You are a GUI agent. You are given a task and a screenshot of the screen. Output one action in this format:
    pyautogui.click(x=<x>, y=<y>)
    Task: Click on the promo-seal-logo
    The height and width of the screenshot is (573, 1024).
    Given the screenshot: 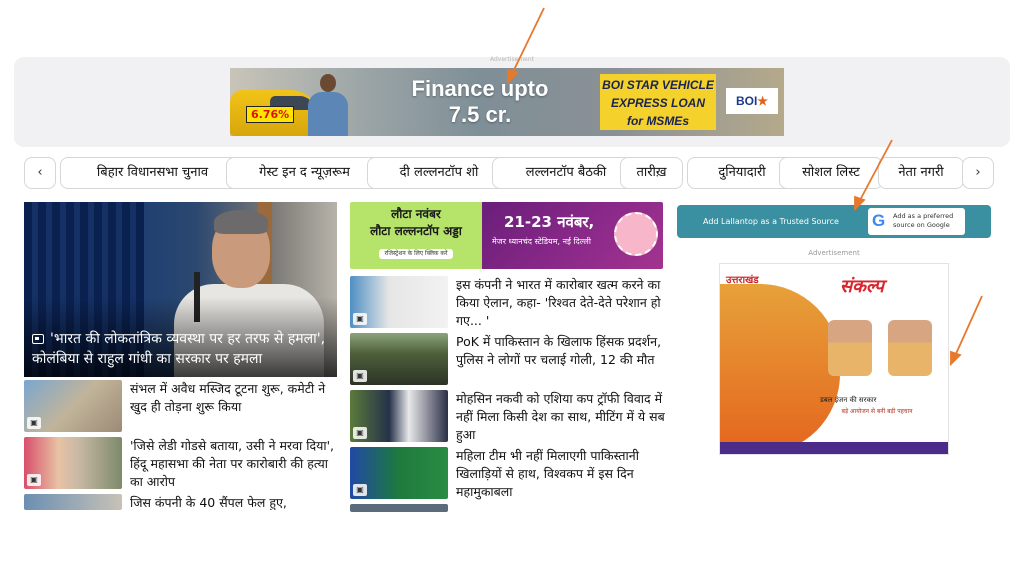 What is the action you would take?
    pyautogui.click(x=636, y=234)
    